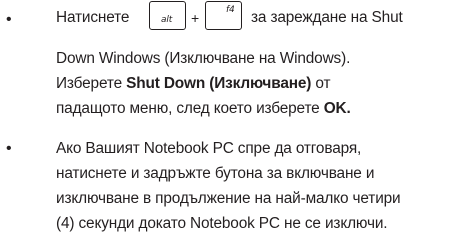 The image size is (472, 243). What do you see at coordinates (223, 15) in the screenshot?
I see `f4-key-icon: f4` at bounding box center [223, 15].